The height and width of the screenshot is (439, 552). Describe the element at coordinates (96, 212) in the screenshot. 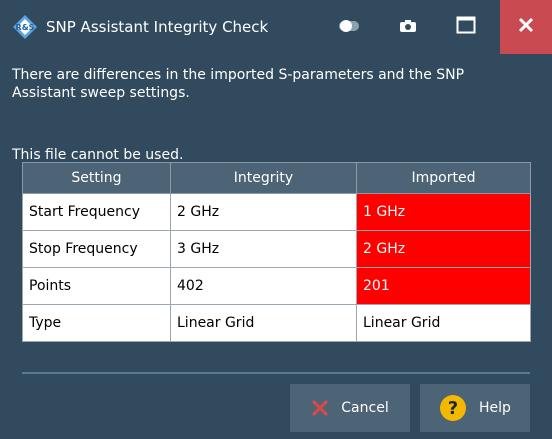

I see `setting-cell: Start Frequency` at that location.